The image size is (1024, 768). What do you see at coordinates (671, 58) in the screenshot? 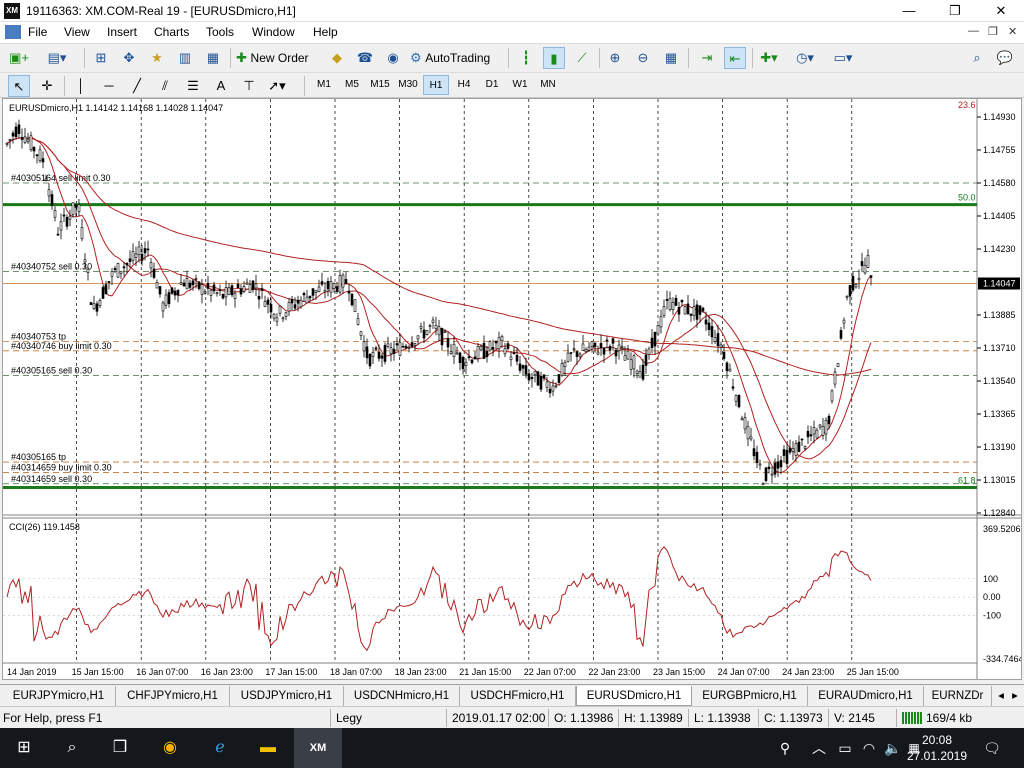
I see `tile-windows-icon: ▦` at bounding box center [671, 58].